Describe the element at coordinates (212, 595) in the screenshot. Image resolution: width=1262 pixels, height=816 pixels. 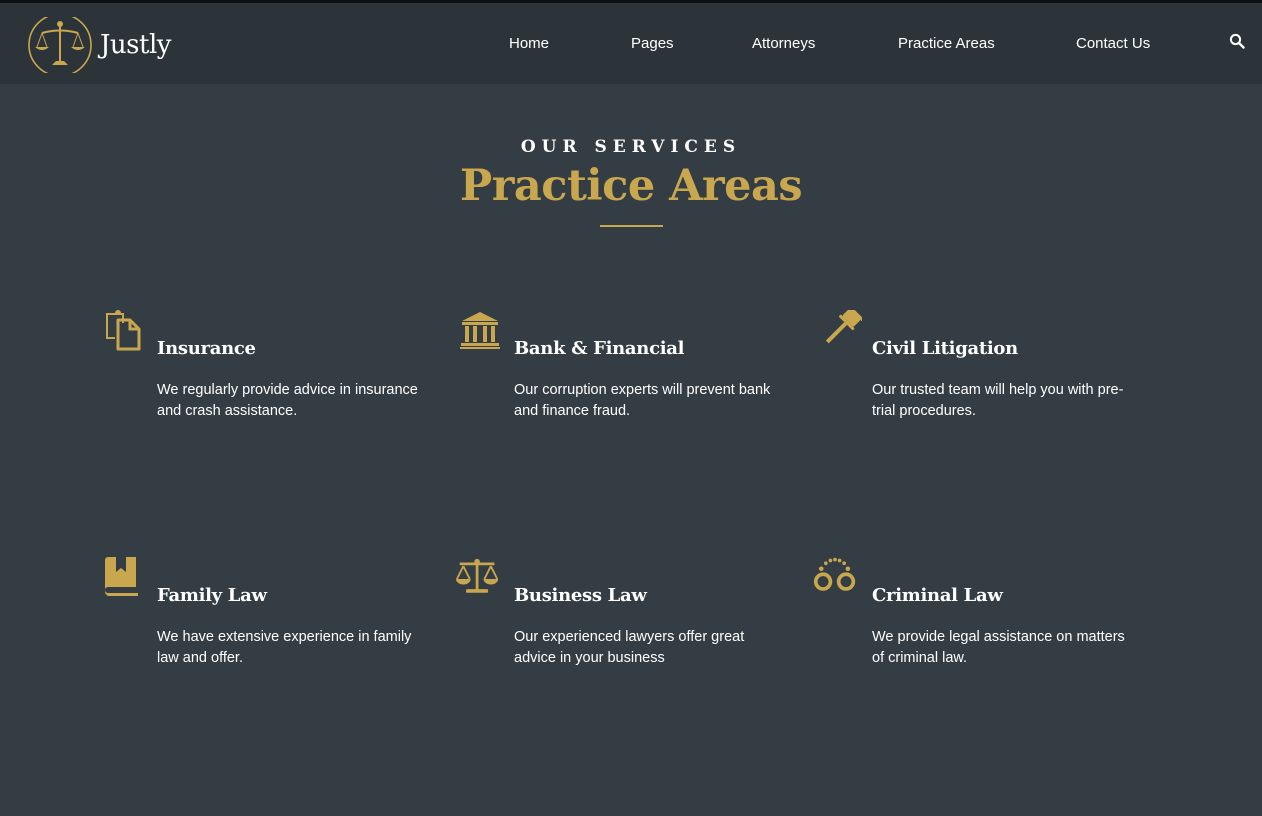
I see `card-title: Family Law` at that location.